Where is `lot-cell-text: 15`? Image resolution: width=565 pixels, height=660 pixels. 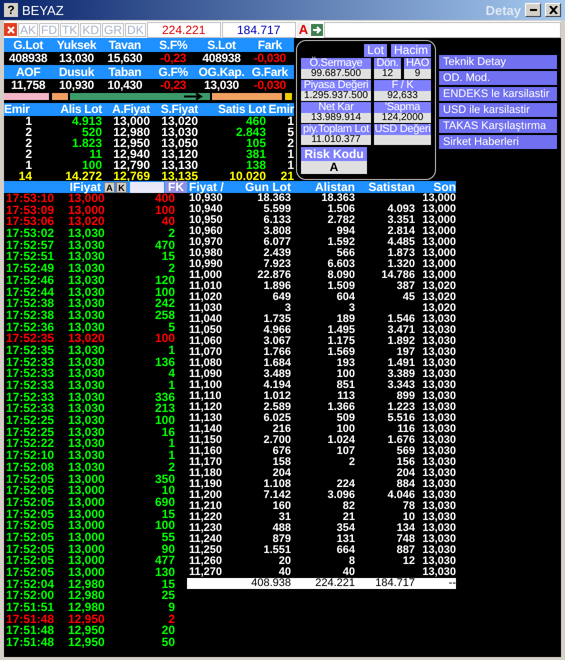
lot-cell-text: 15 is located at coordinates (167, 584).